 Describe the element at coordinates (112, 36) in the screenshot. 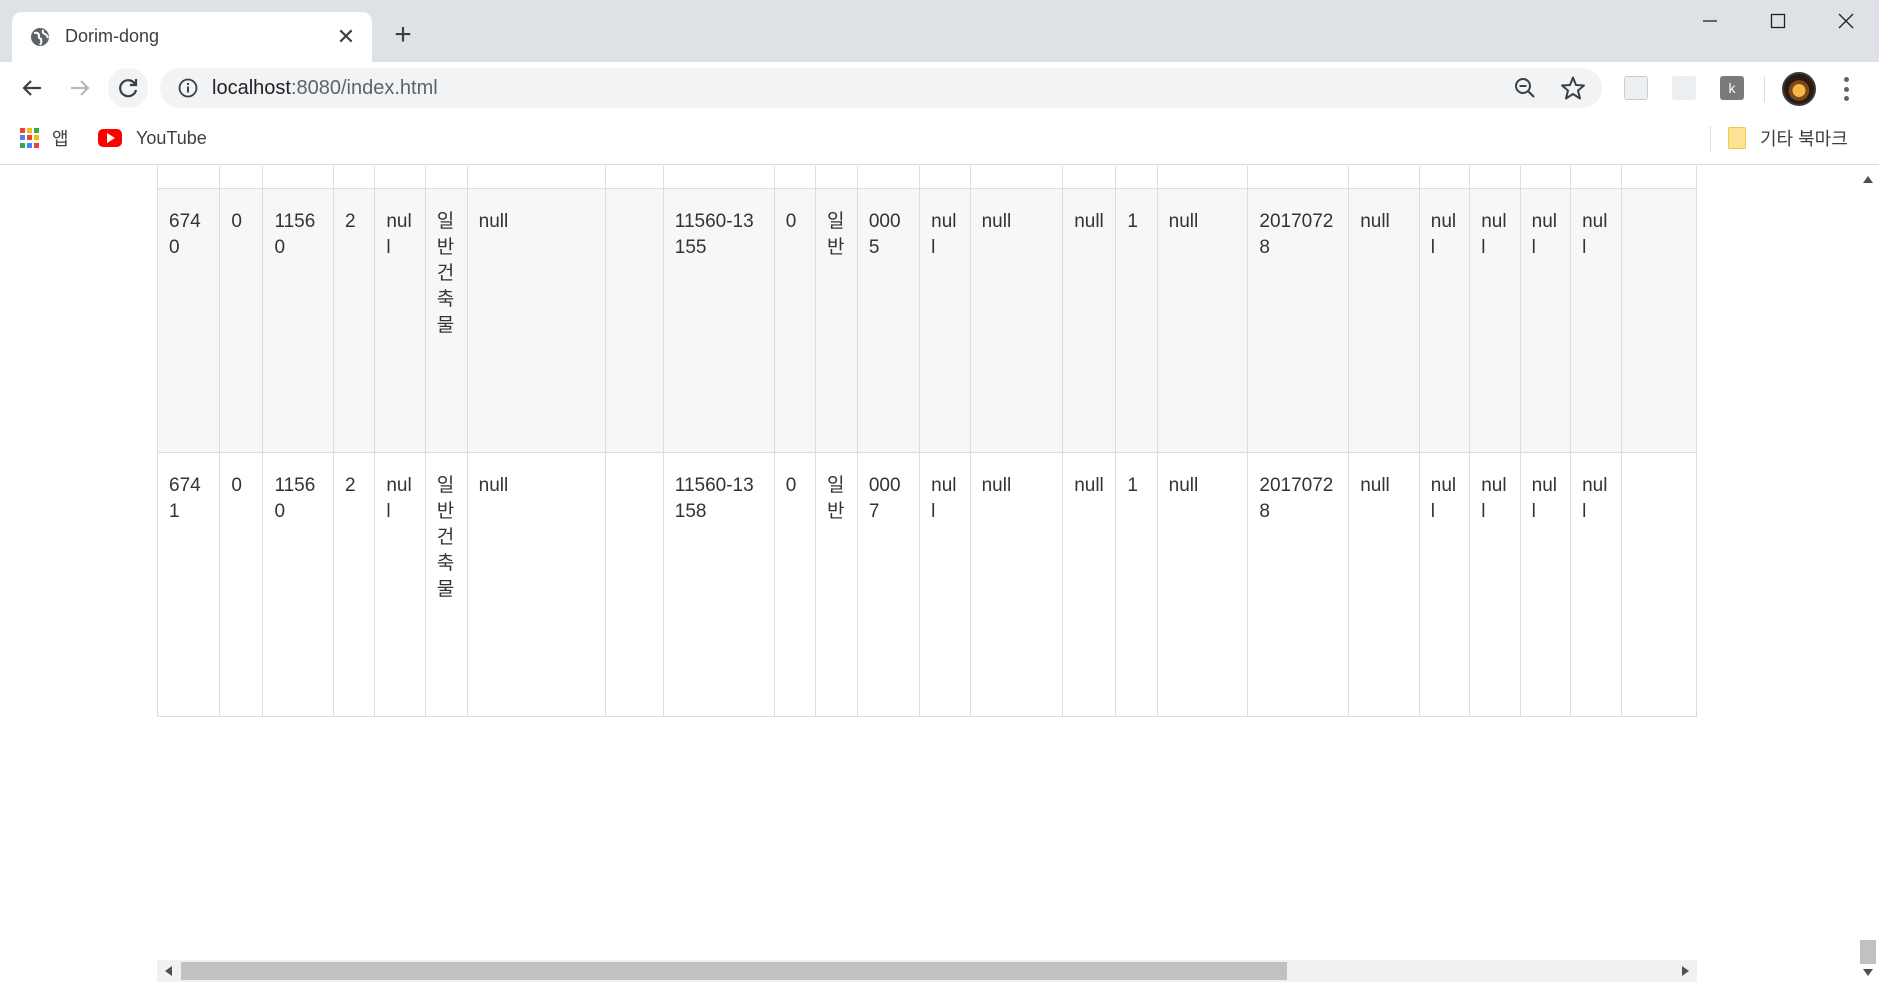

I see `tab-title: Dorim-dong` at that location.